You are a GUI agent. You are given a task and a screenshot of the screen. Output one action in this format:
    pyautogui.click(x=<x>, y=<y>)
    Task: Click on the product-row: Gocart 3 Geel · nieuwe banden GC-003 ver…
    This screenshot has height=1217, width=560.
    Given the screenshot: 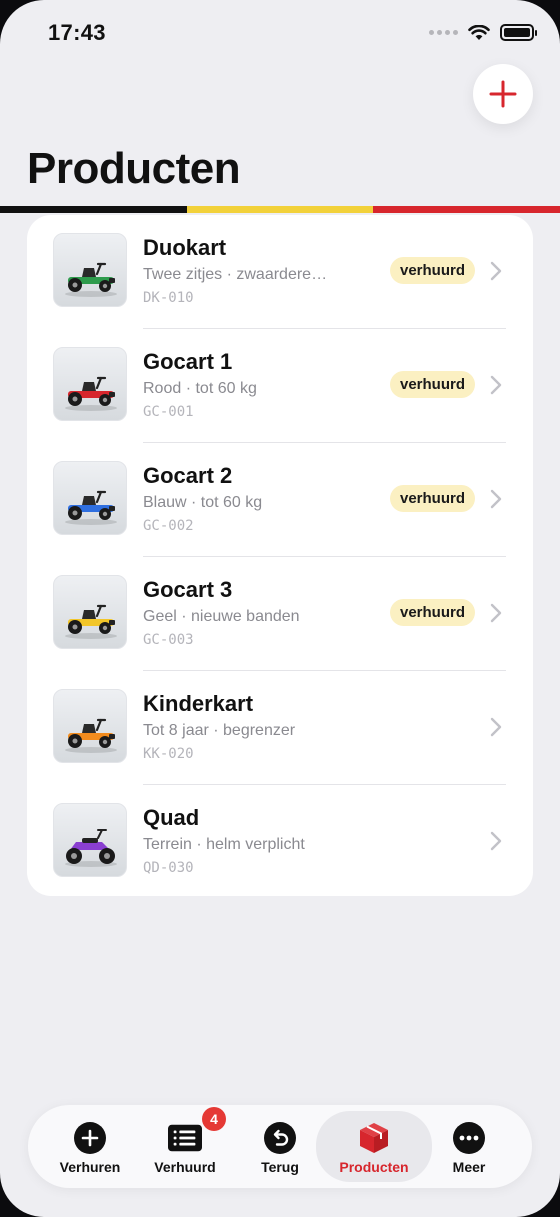 What is the action you would take?
    pyautogui.click(x=280, y=614)
    